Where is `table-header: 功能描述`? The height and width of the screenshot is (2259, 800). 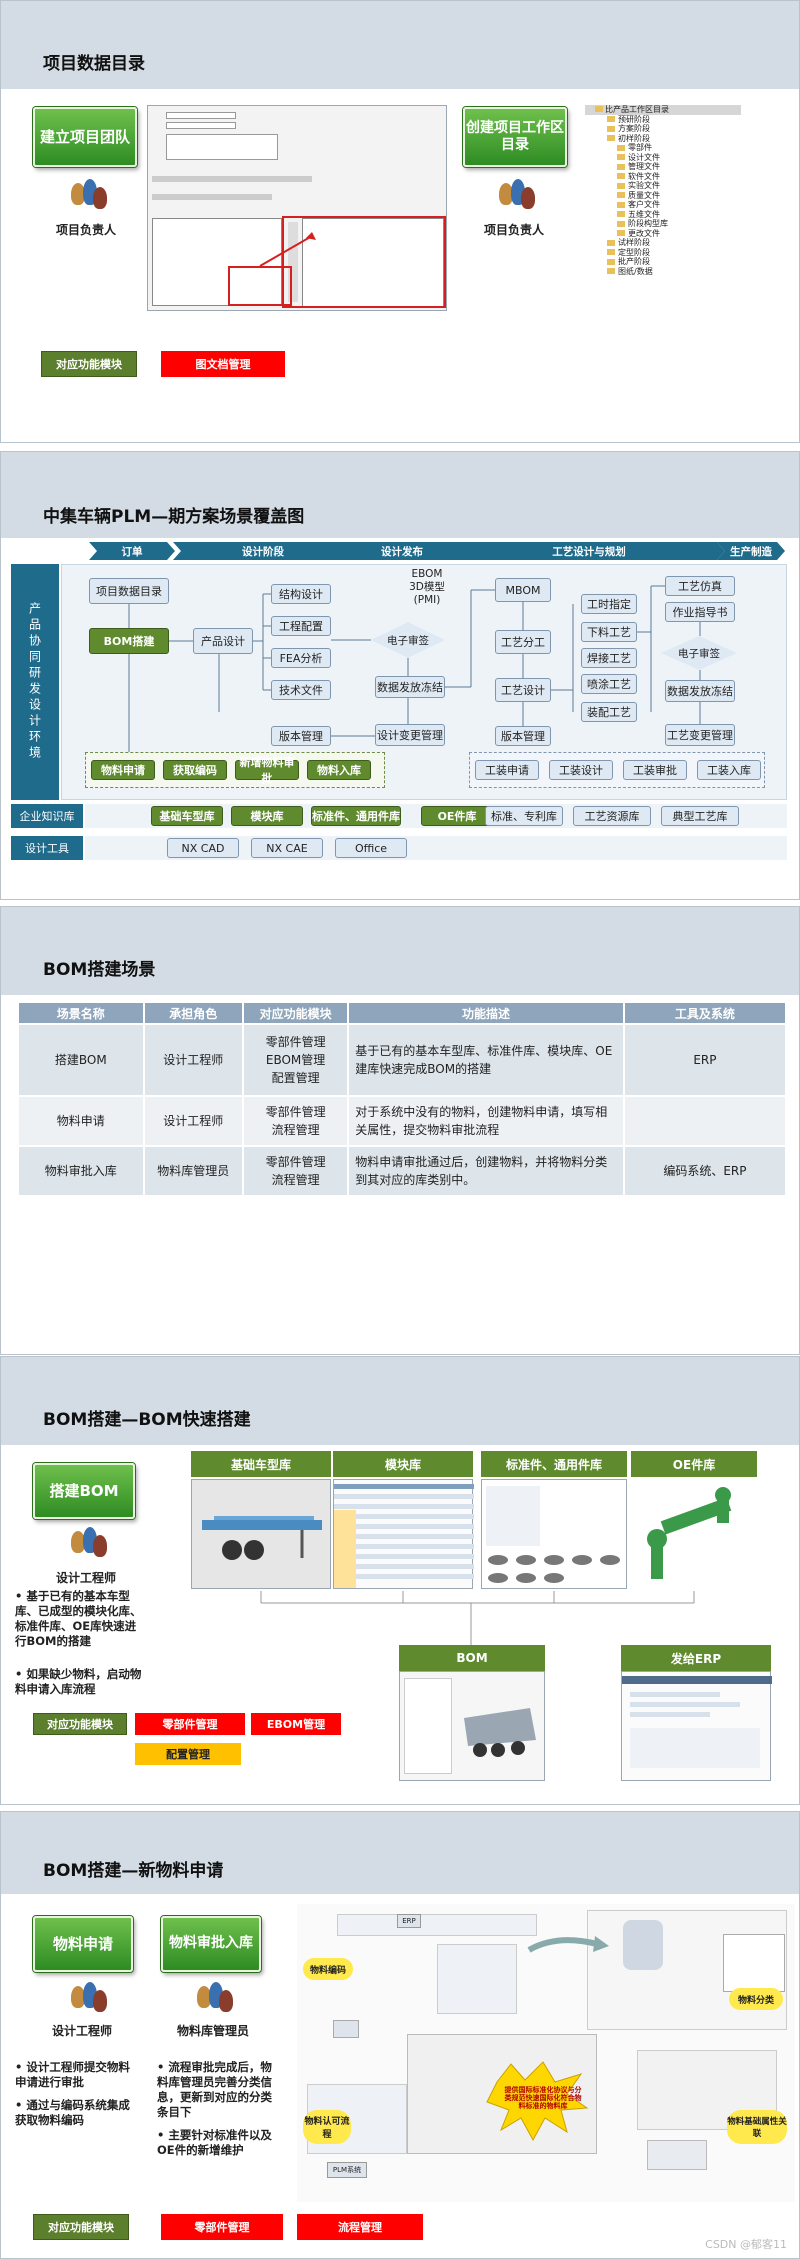 table-header: 功能描述 is located at coordinates (486, 1013).